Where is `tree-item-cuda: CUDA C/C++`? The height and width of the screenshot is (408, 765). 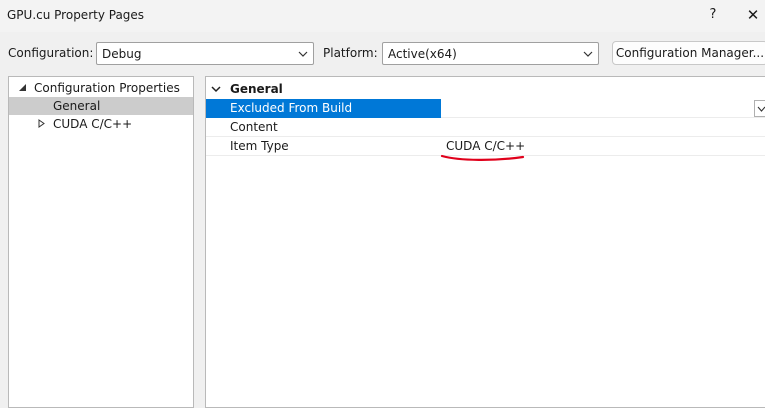 tree-item-cuda: CUDA C/C++ is located at coordinates (101, 124).